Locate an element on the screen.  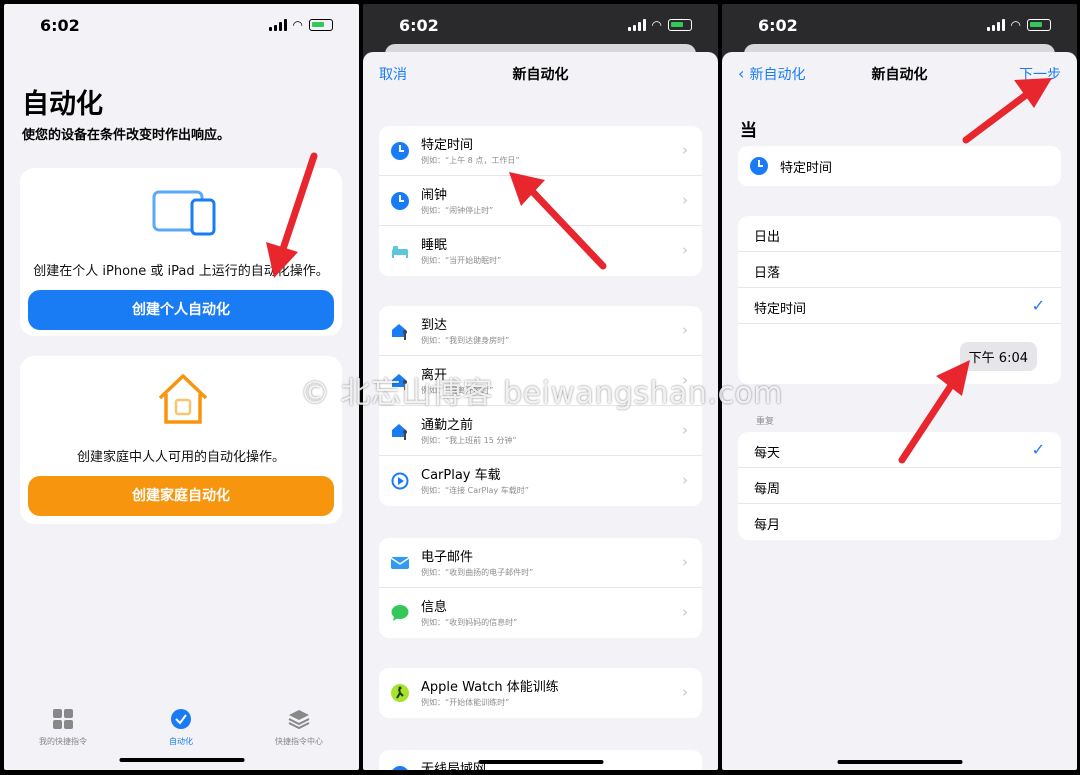
list-item: 闹钟 例如：“闹钟停止时” › is located at coordinates (540, 201).